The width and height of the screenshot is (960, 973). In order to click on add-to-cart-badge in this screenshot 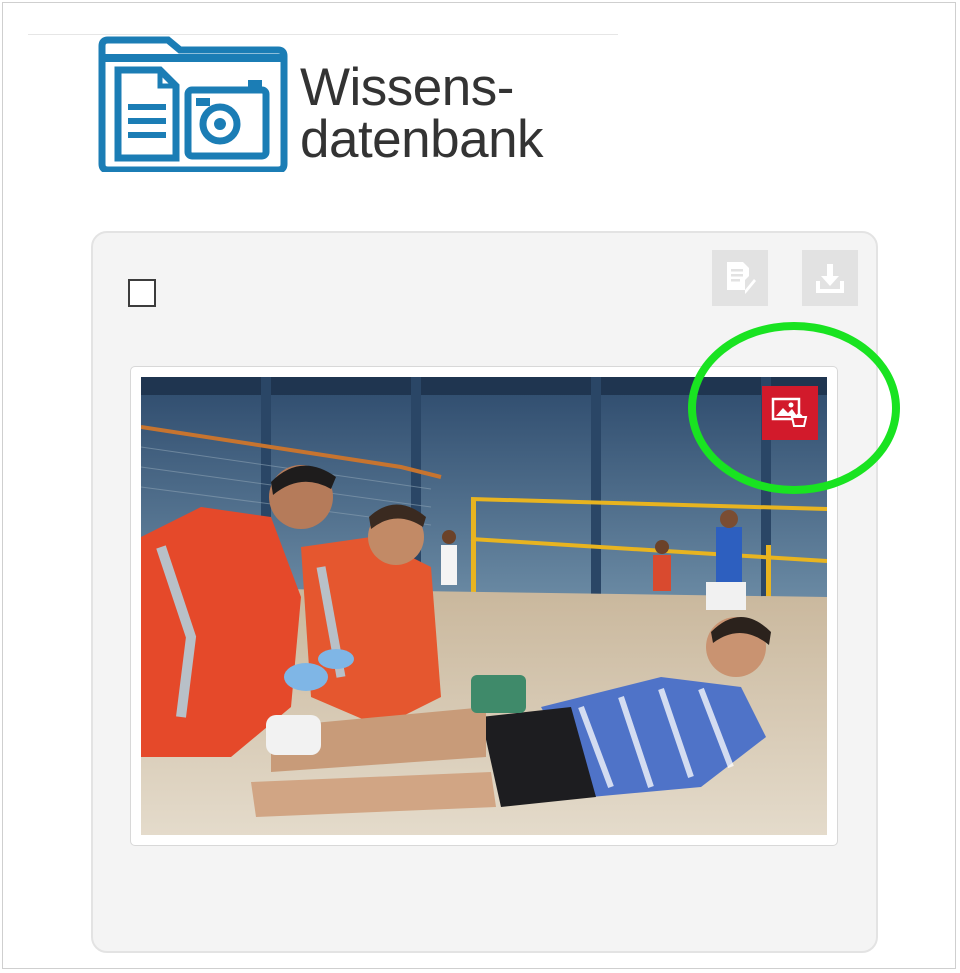, I will do `click(790, 413)`.